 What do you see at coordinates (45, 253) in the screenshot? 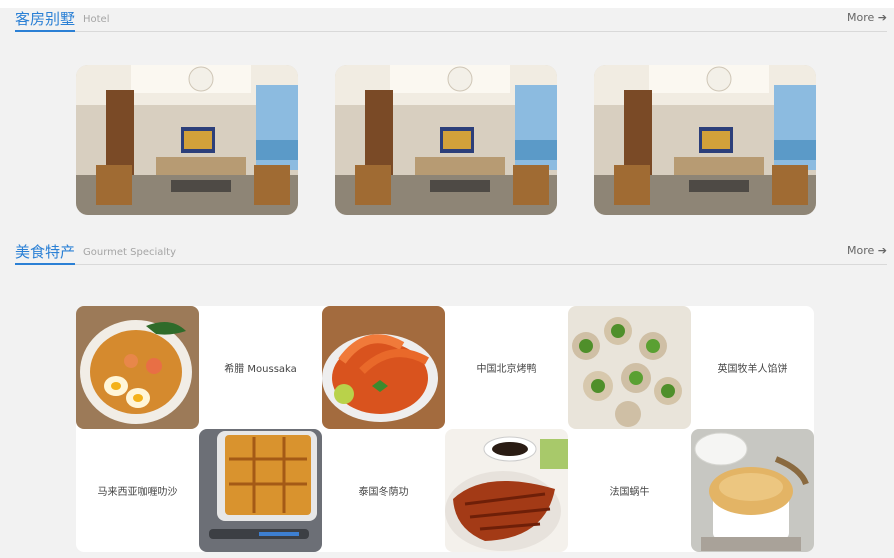
I see `food-section-title: 美食特产` at bounding box center [45, 253].